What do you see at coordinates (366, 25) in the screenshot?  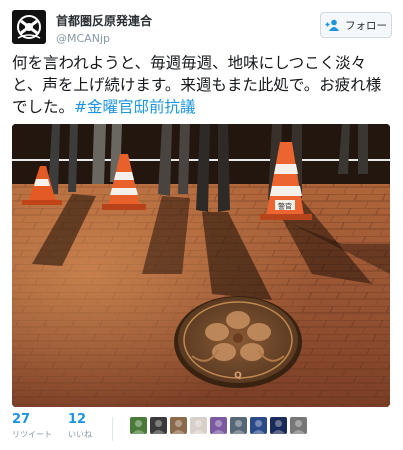 I see `follow-button-label: フォロー` at bounding box center [366, 25].